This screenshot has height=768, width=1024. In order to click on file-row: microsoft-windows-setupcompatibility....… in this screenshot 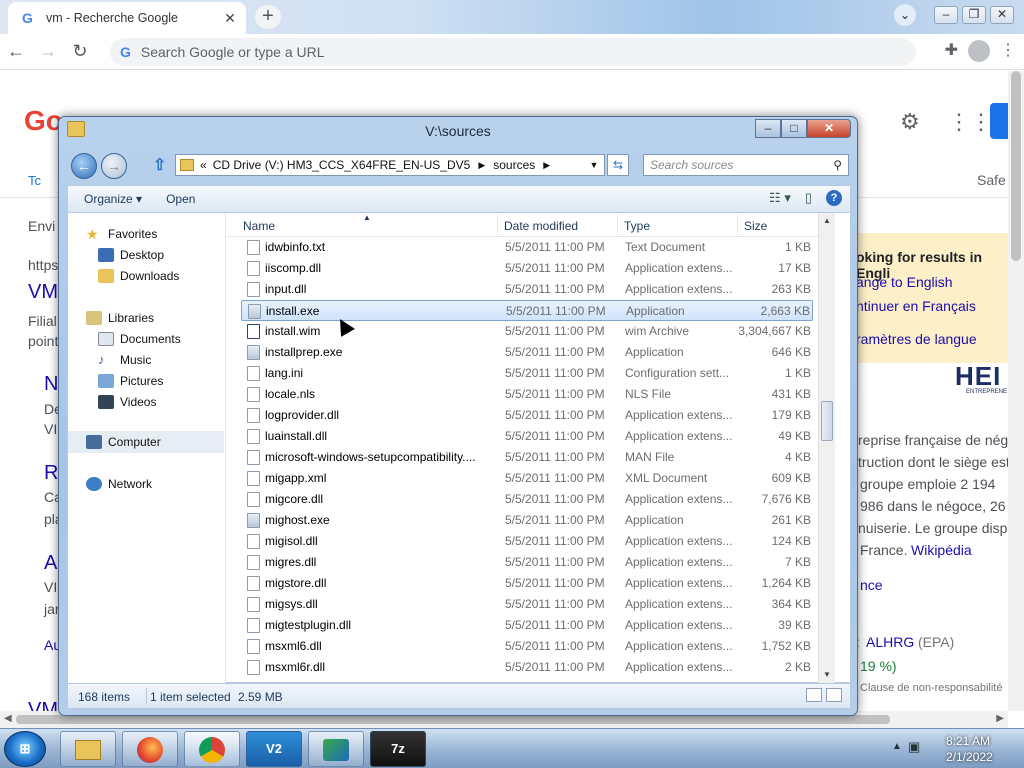, I will do `click(527, 457)`.